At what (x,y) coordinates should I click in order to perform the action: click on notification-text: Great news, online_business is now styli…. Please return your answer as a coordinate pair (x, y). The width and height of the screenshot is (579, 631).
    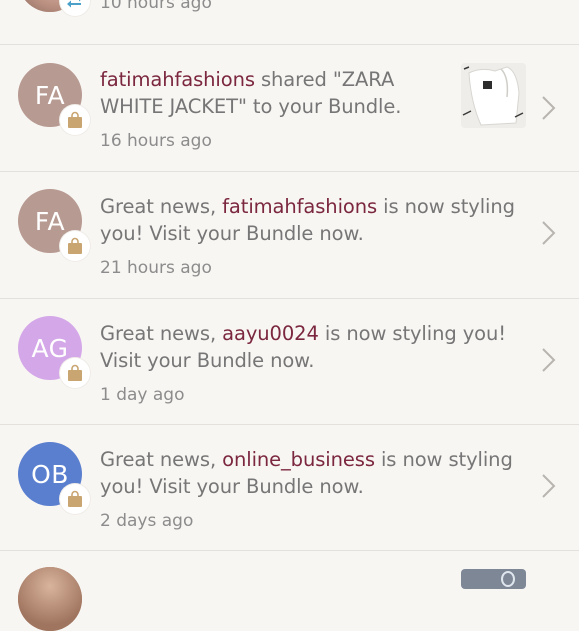
    Looking at the image, I should click on (315, 473).